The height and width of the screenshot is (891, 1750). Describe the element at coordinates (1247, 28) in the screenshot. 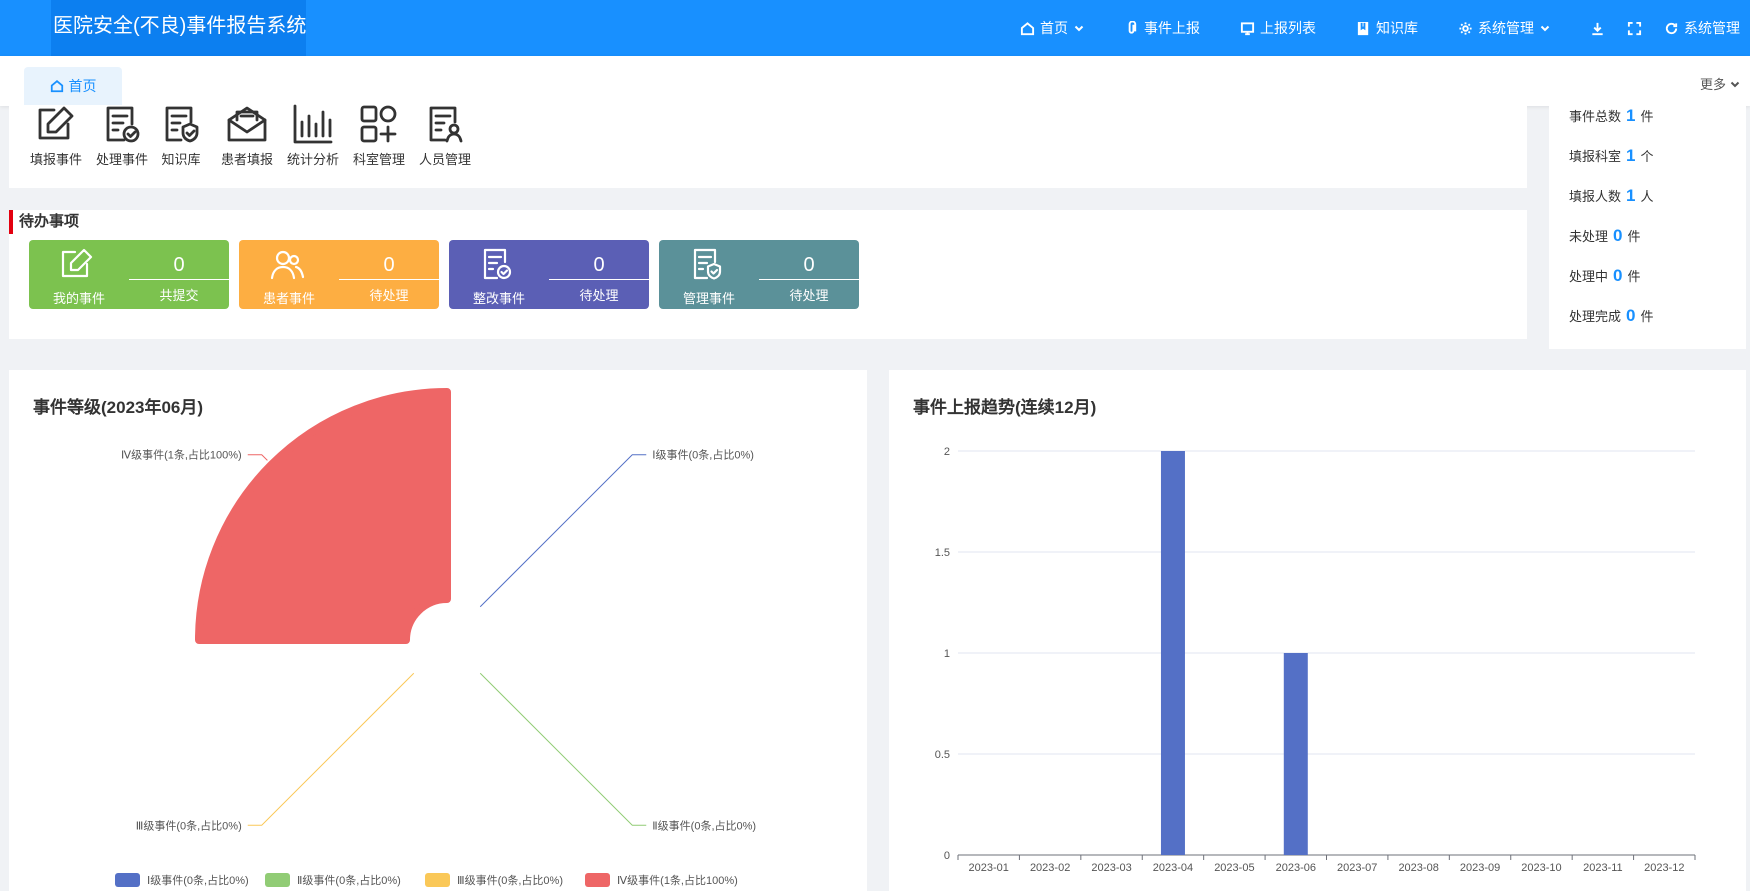

I see `monitor-icon` at that location.